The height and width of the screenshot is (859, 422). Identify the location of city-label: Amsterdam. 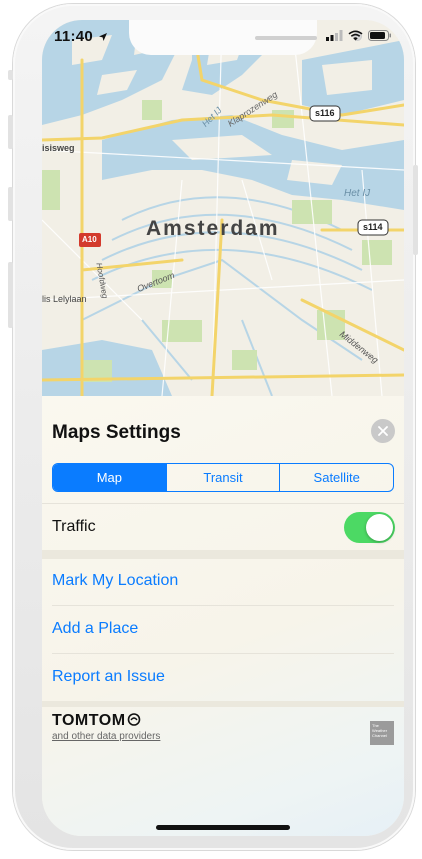
(213, 228).